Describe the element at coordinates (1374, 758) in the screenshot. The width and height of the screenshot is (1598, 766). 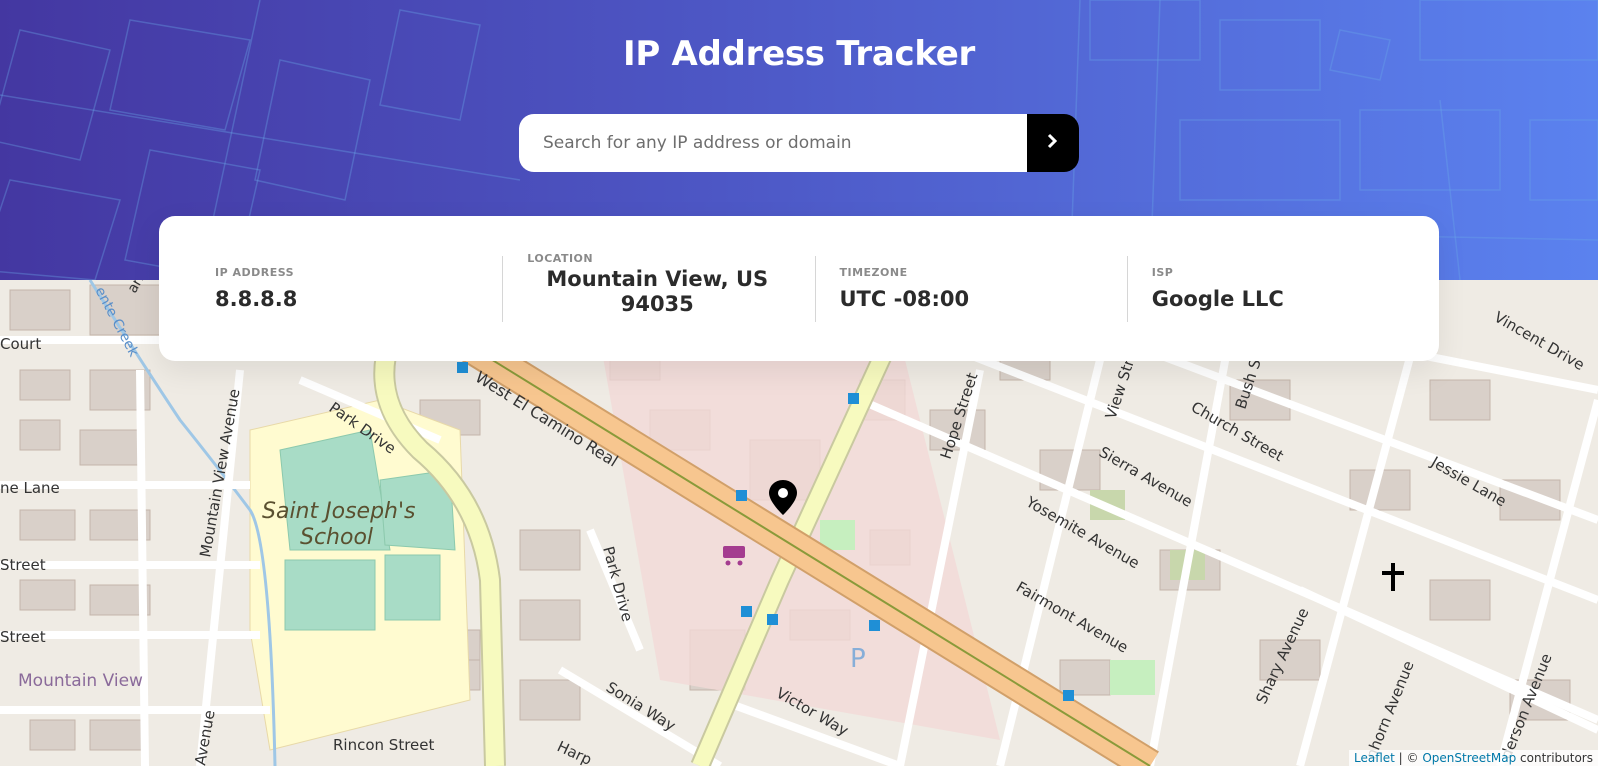
I see `leaflet-link: Leaflet` at that location.